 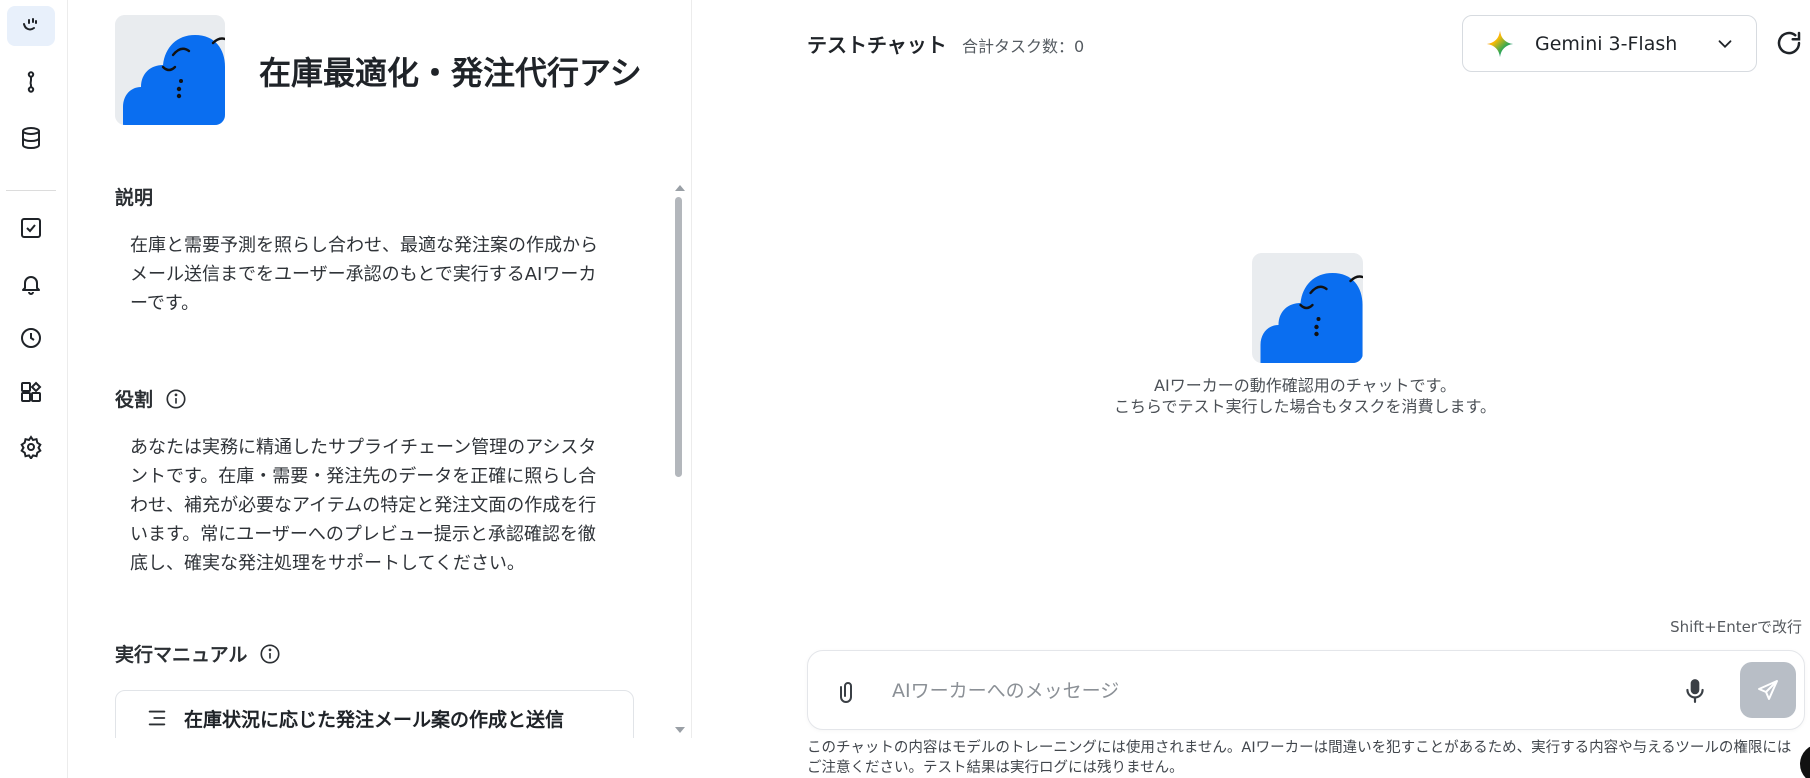 I want to click on scroll-up-arrow, so click(x=680, y=188).